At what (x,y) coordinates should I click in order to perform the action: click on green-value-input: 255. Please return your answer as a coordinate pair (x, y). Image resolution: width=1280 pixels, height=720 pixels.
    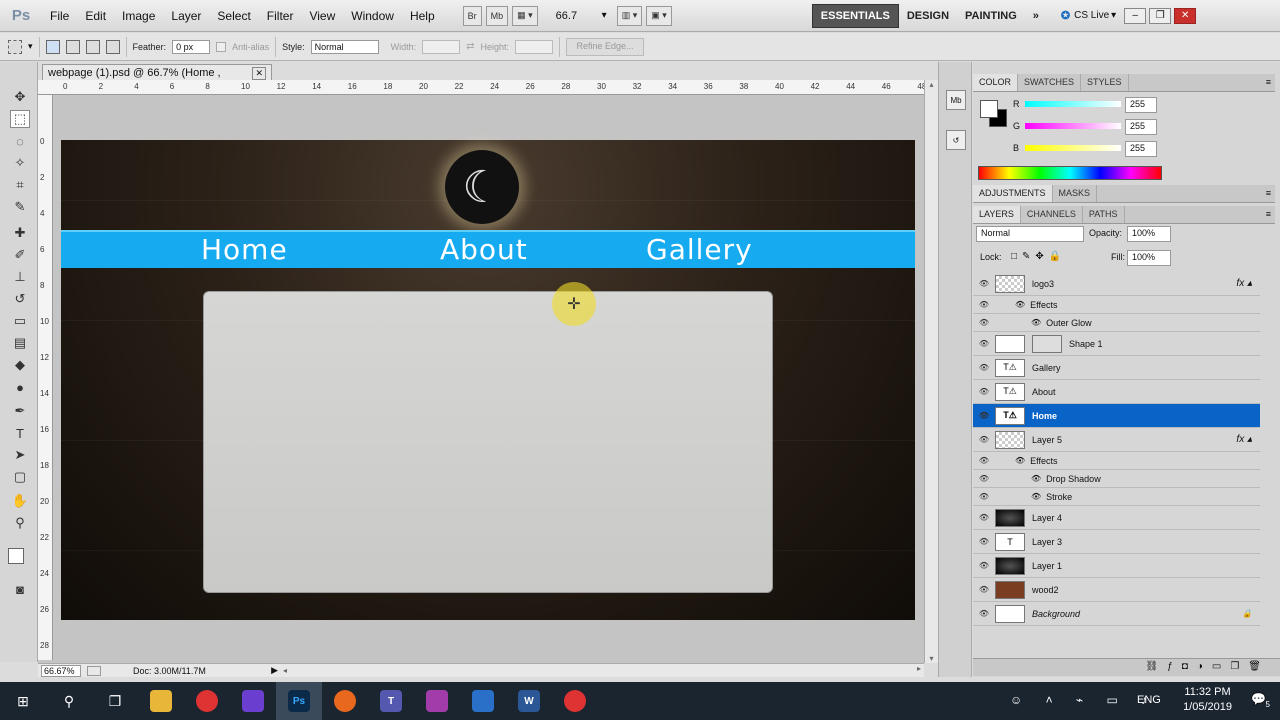
    Looking at the image, I should click on (1141, 127).